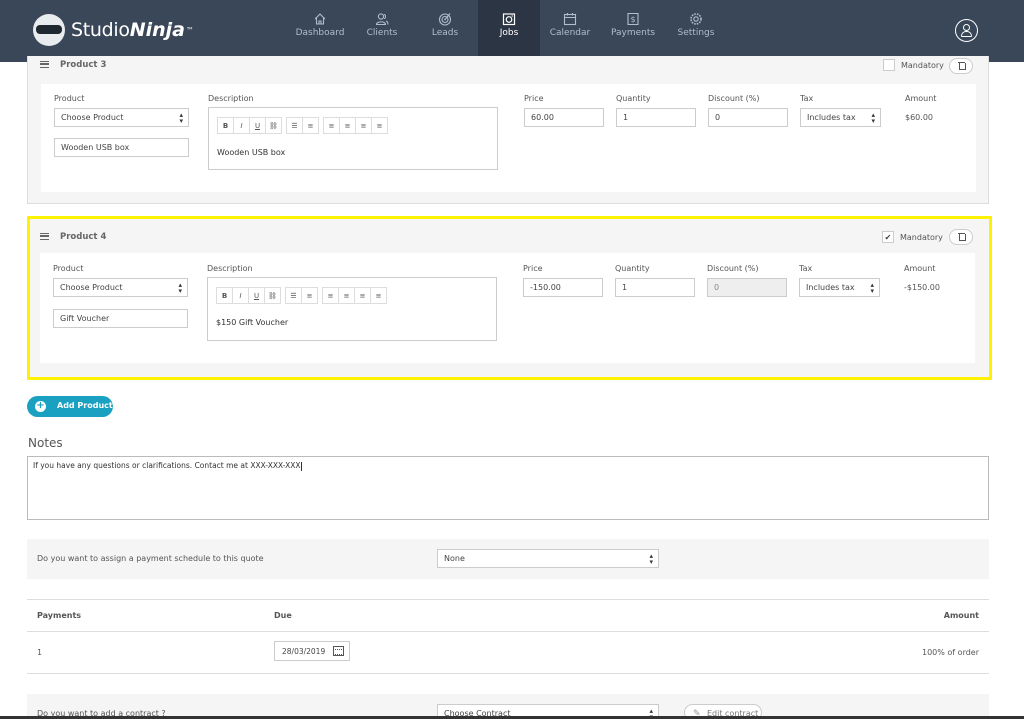 Image resolution: width=1024 pixels, height=719 pixels. I want to click on nav-dashboard: Dashboard, so click(320, 31).